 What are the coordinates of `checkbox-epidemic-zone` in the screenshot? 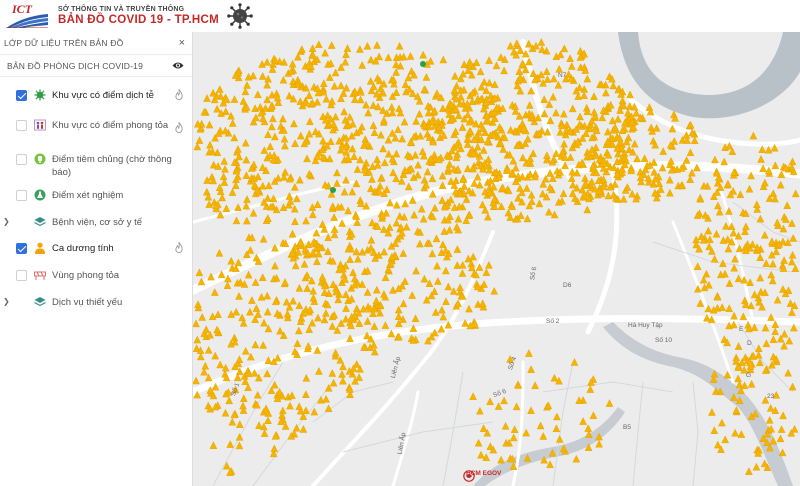 It's located at (21, 95).